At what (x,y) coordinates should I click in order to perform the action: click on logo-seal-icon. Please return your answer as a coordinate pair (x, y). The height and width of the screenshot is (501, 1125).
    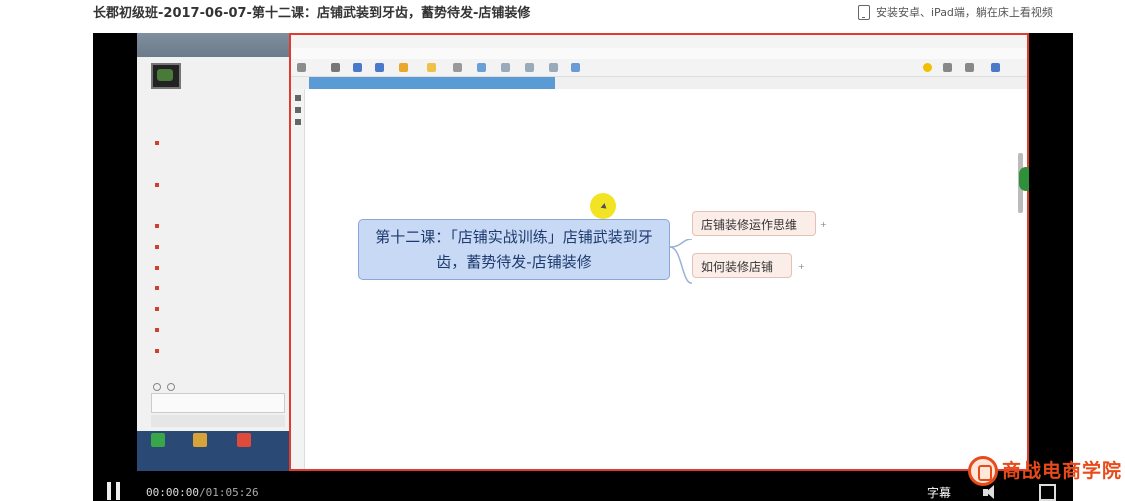
    Looking at the image, I should click on (983, 471).